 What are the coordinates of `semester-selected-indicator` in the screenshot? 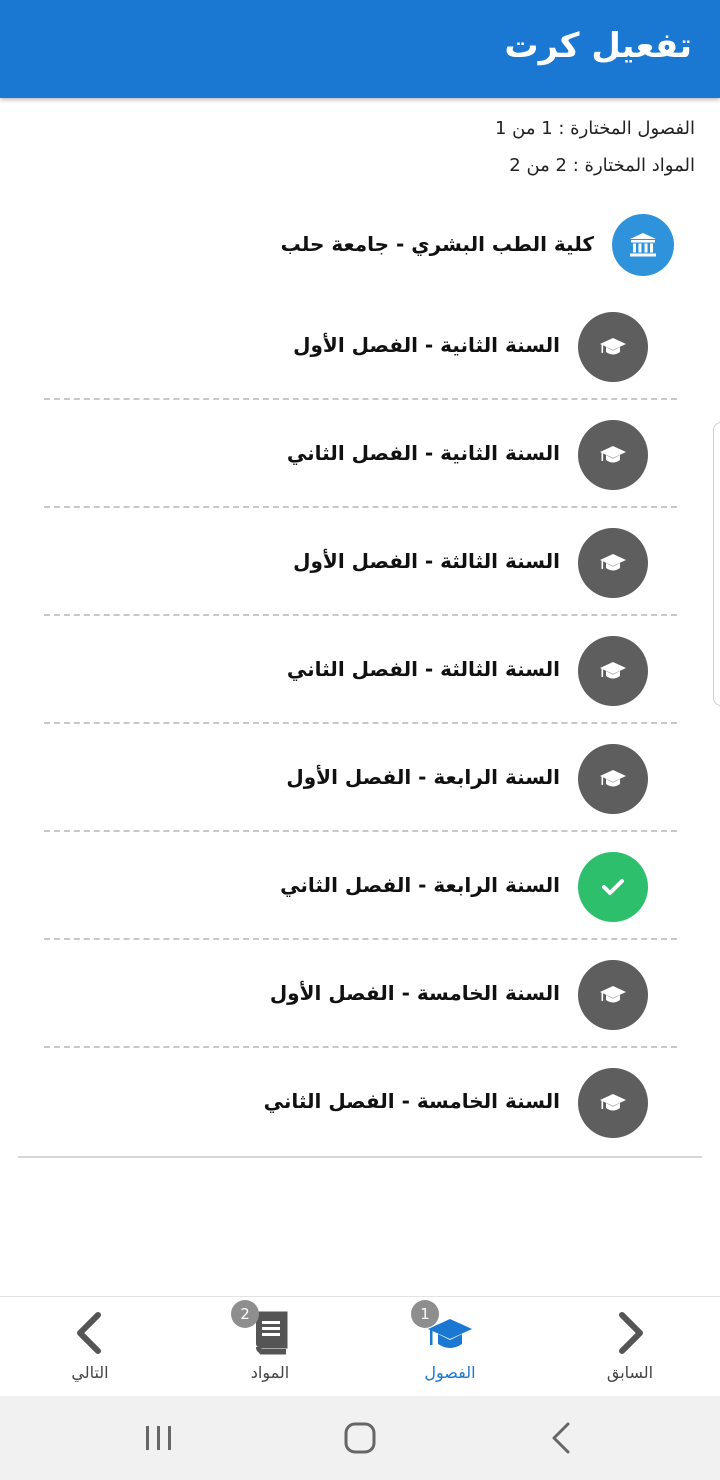 It's located at (613, 887).